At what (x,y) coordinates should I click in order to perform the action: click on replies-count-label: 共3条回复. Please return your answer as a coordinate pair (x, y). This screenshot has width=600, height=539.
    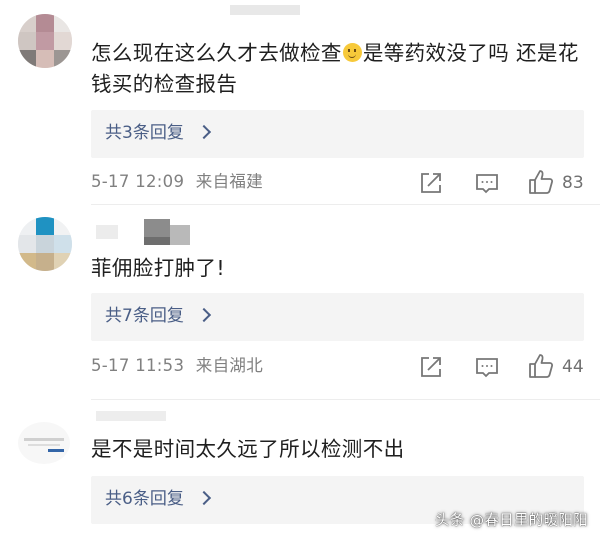
    Looking at the image, I should click on (144, 133).